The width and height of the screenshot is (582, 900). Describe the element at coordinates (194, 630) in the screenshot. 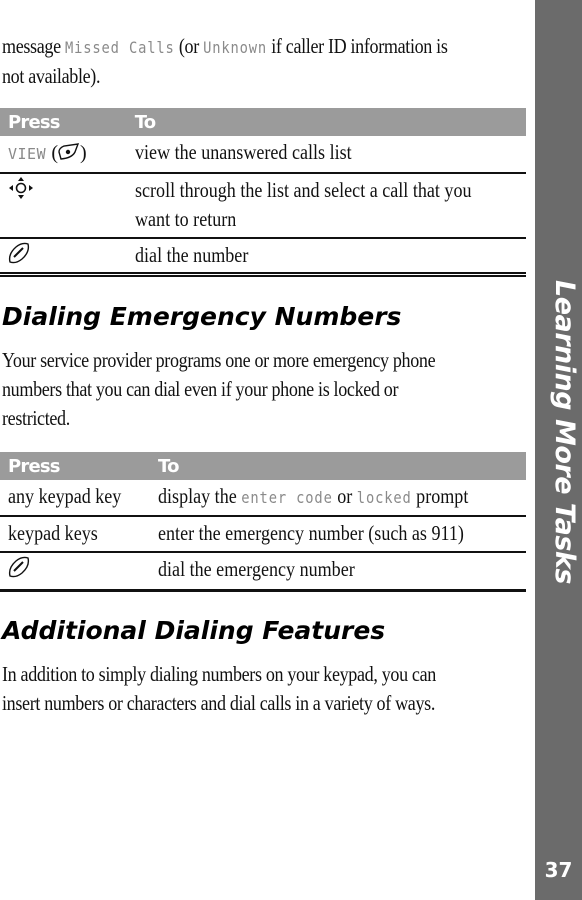

I see `section-heading-additional: Additional Dialing Features` at that location.